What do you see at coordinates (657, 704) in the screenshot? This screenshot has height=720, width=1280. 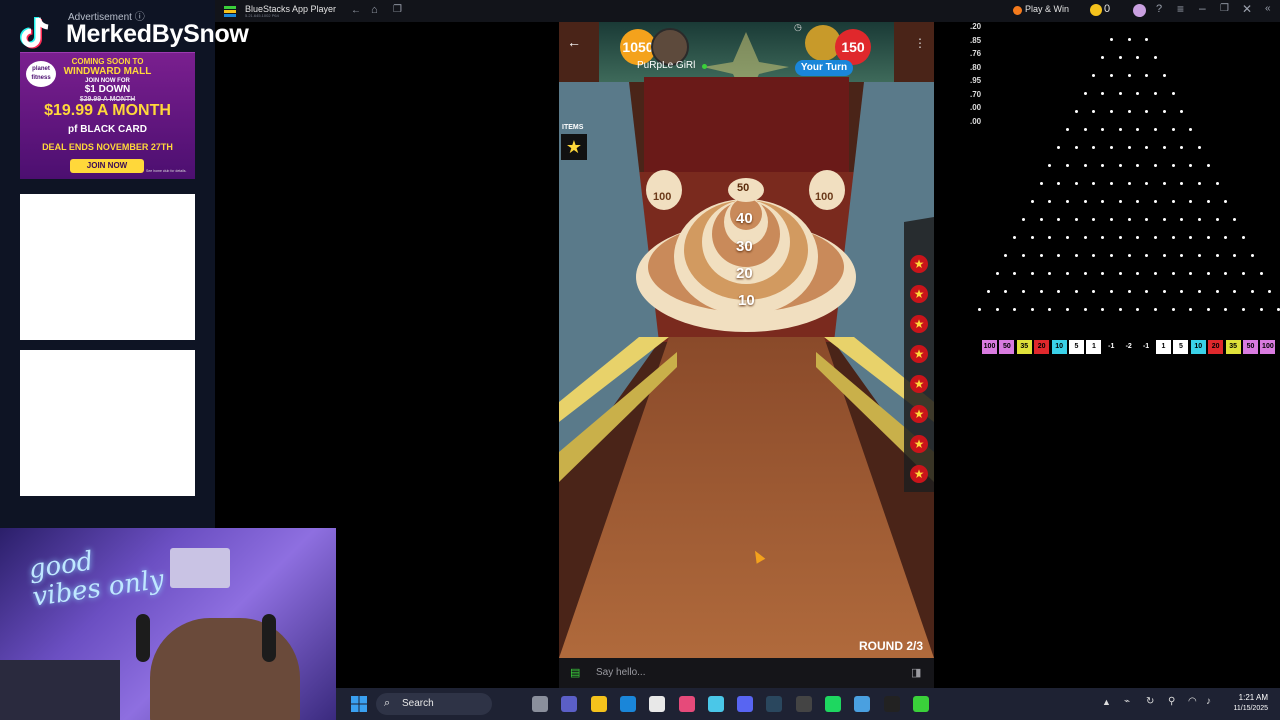 I see `store-icon` at bounding box center [657, 704].